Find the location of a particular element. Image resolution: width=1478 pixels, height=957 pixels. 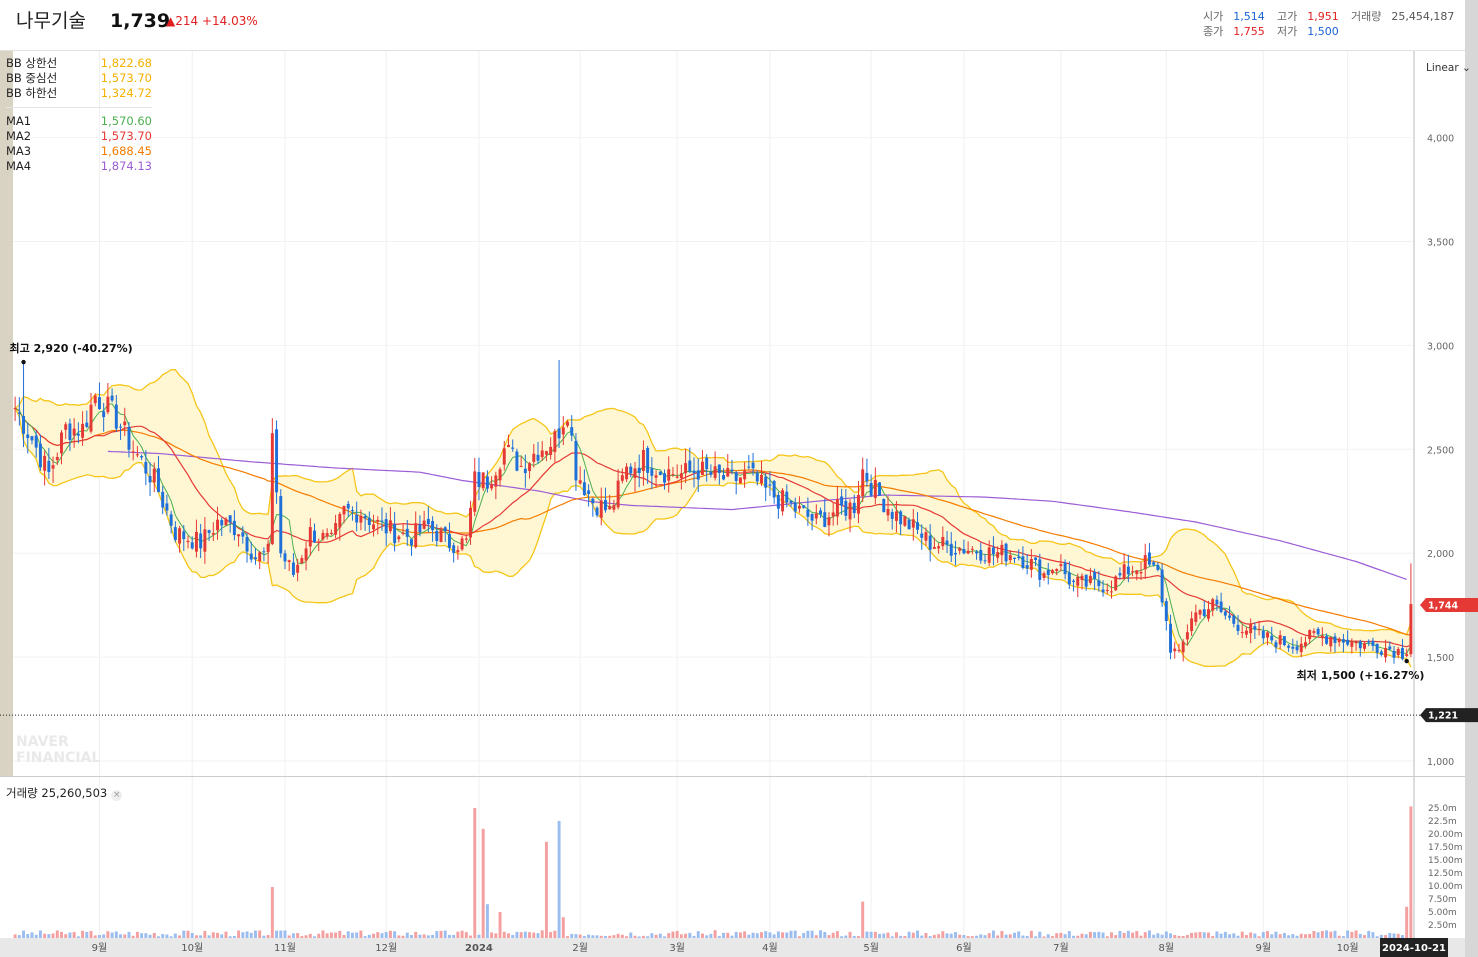

legend-label: MA2 is located at coordinates (19, 136).